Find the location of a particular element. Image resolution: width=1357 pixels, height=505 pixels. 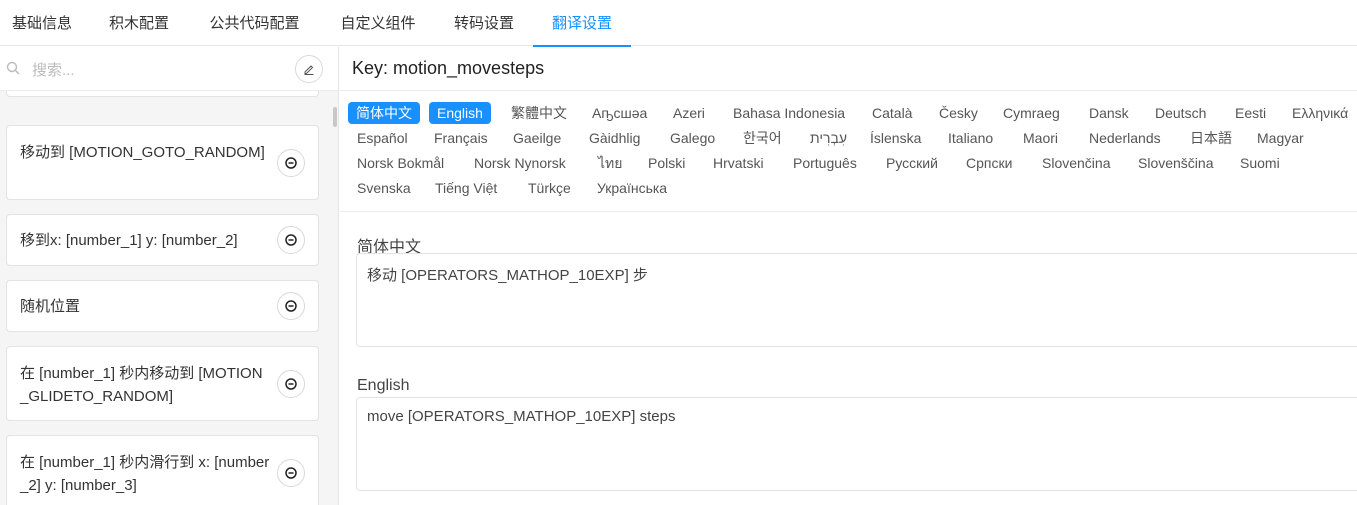

language-option-ja: 日本語 is located at coordinates (1211, 138).